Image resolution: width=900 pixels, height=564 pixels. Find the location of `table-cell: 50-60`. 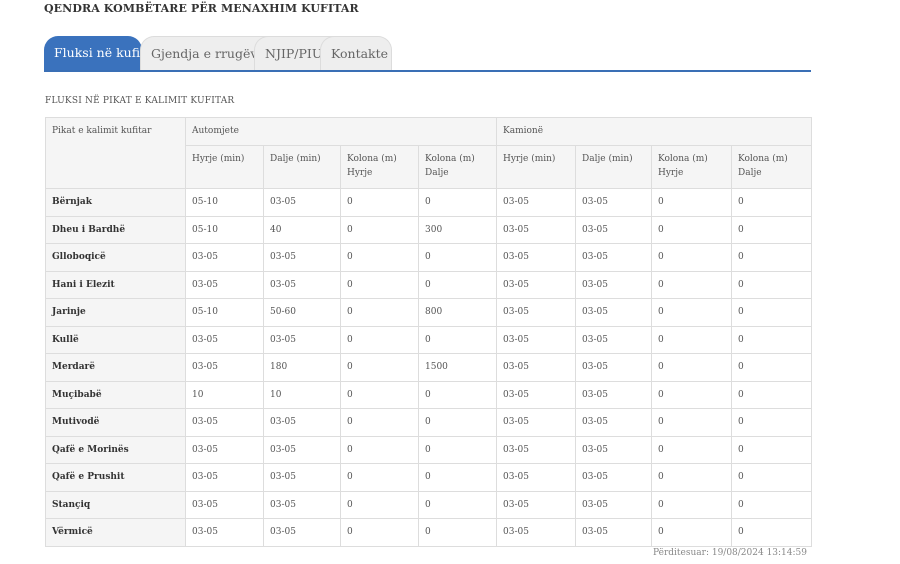

table-cell: 50-60 is located at coordinates (302, 312).